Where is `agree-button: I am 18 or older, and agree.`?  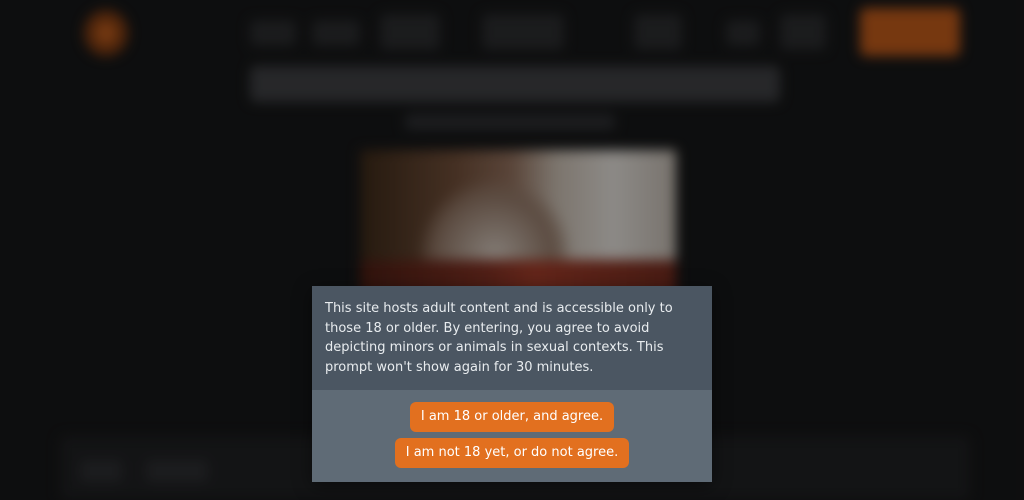 agree-button: I am 18 or older, and agree. is located at coordinates (512, 417).